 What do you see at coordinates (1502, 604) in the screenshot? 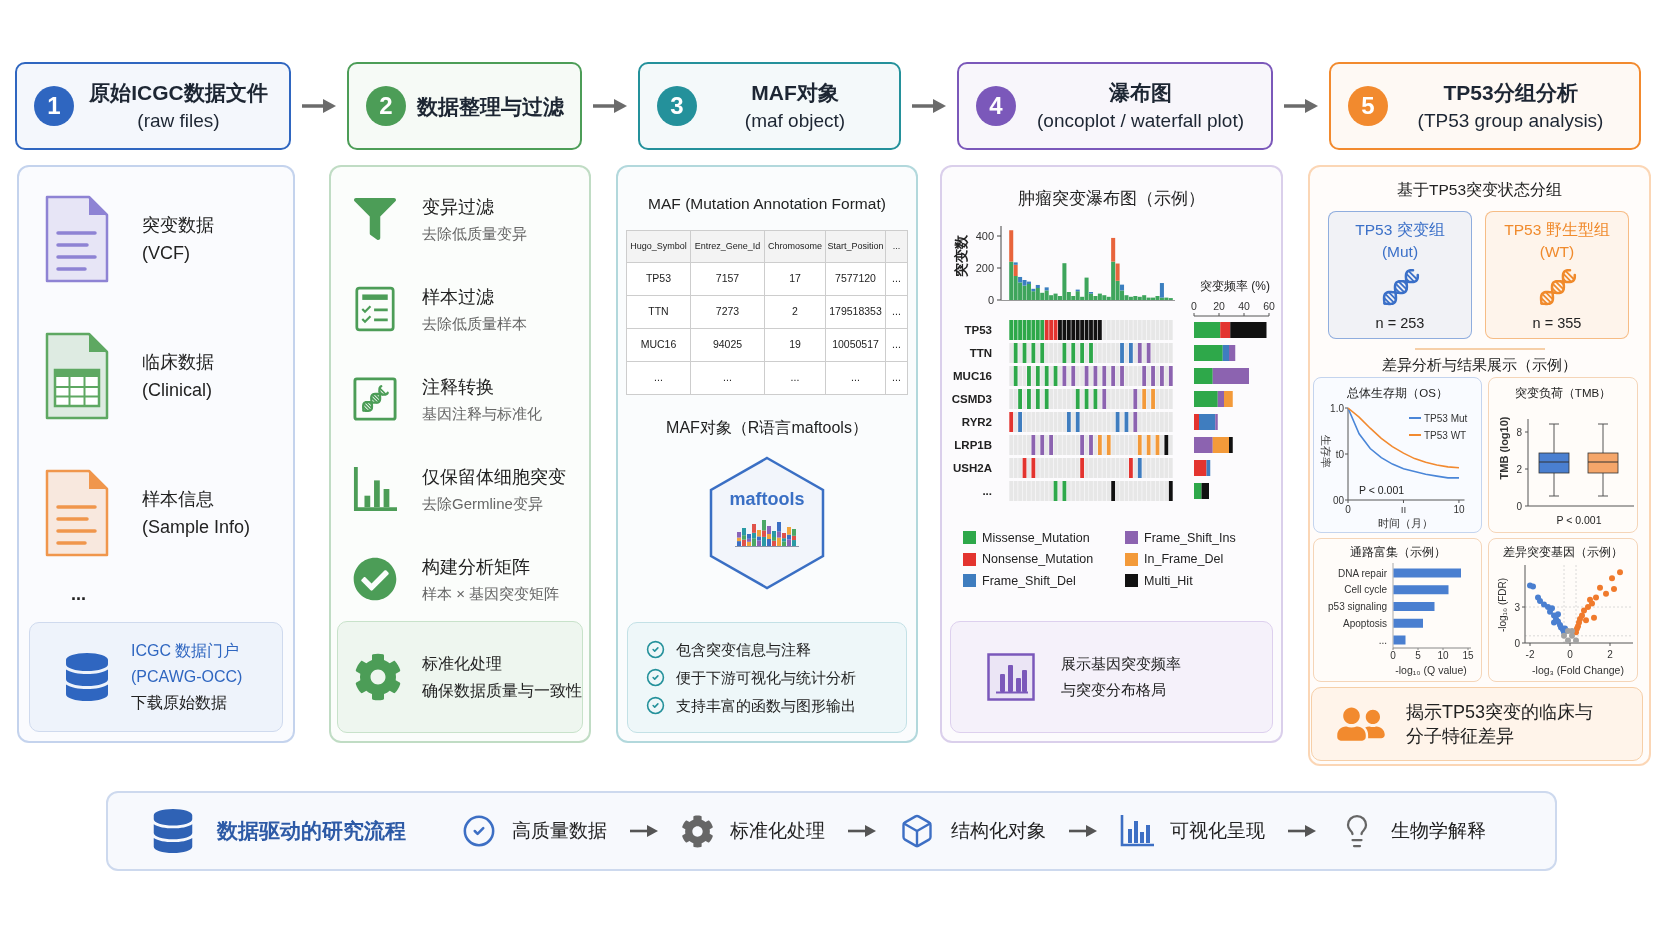
I see `axis-title: -log₁₀ (FDR)` at bounding box center [1502, 604].